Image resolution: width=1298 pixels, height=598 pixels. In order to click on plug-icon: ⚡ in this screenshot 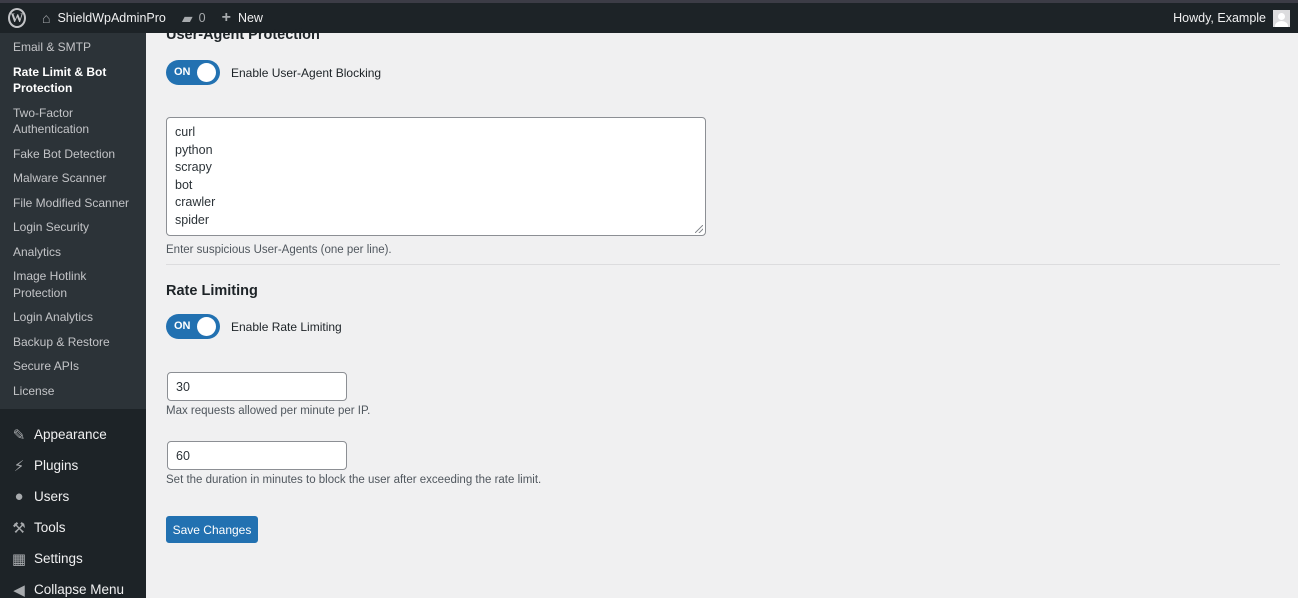, I will do `click(19, 466)`.